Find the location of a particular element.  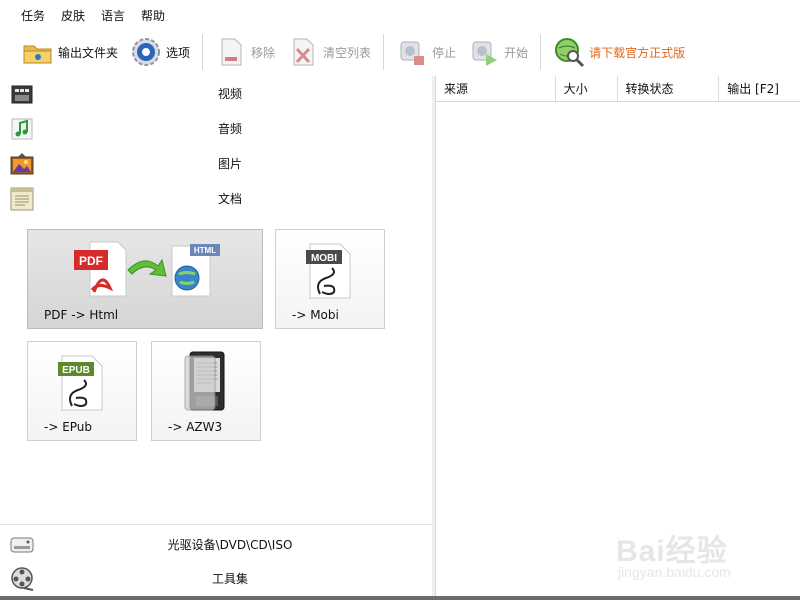

clear-list-icon is located at coordinates (303, 52).